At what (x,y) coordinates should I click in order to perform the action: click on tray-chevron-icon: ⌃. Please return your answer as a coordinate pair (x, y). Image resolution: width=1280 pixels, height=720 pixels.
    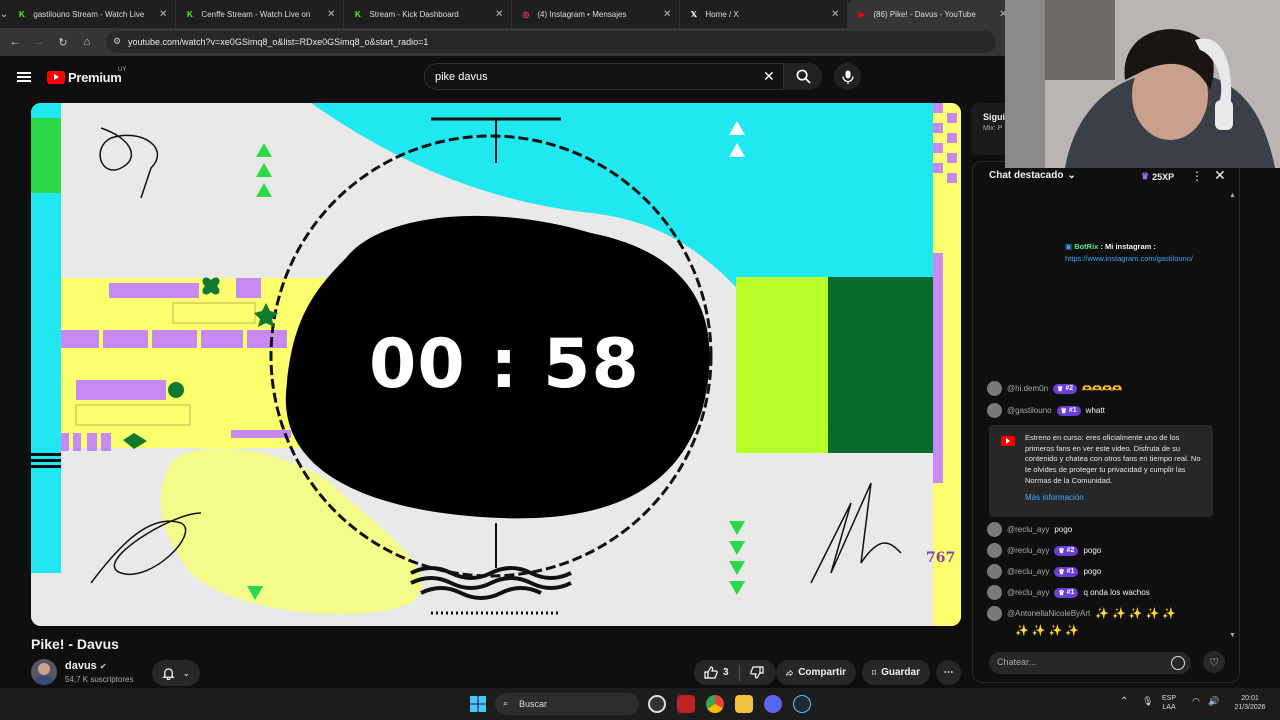
    Looking at the image, I should click on (1124, 702).